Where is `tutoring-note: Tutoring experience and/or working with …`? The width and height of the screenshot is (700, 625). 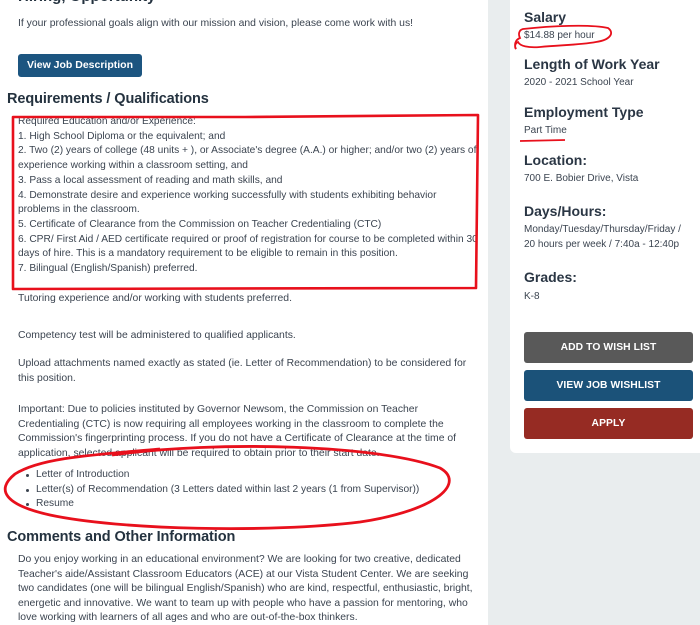 tutoring-note: Tutoring experience and/or working with … is located at coordinates (155, 298).